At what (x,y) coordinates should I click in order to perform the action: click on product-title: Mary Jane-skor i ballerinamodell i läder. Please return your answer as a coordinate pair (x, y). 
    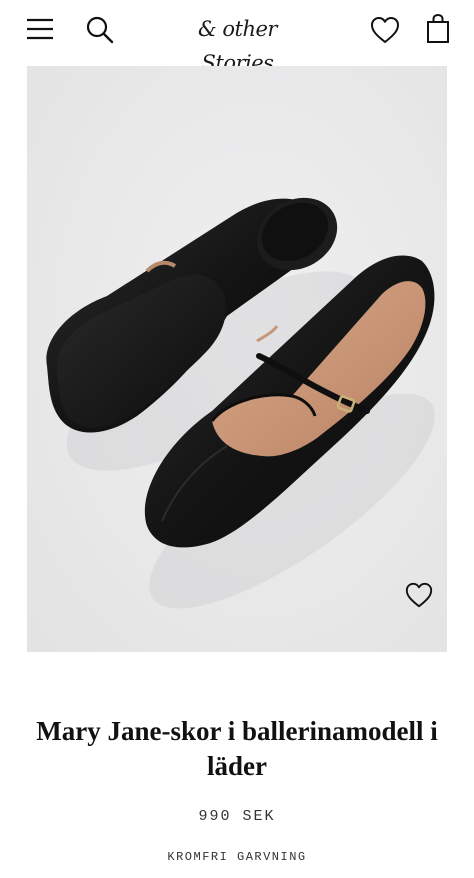
    Looking at the image, I should click on (237, 748).